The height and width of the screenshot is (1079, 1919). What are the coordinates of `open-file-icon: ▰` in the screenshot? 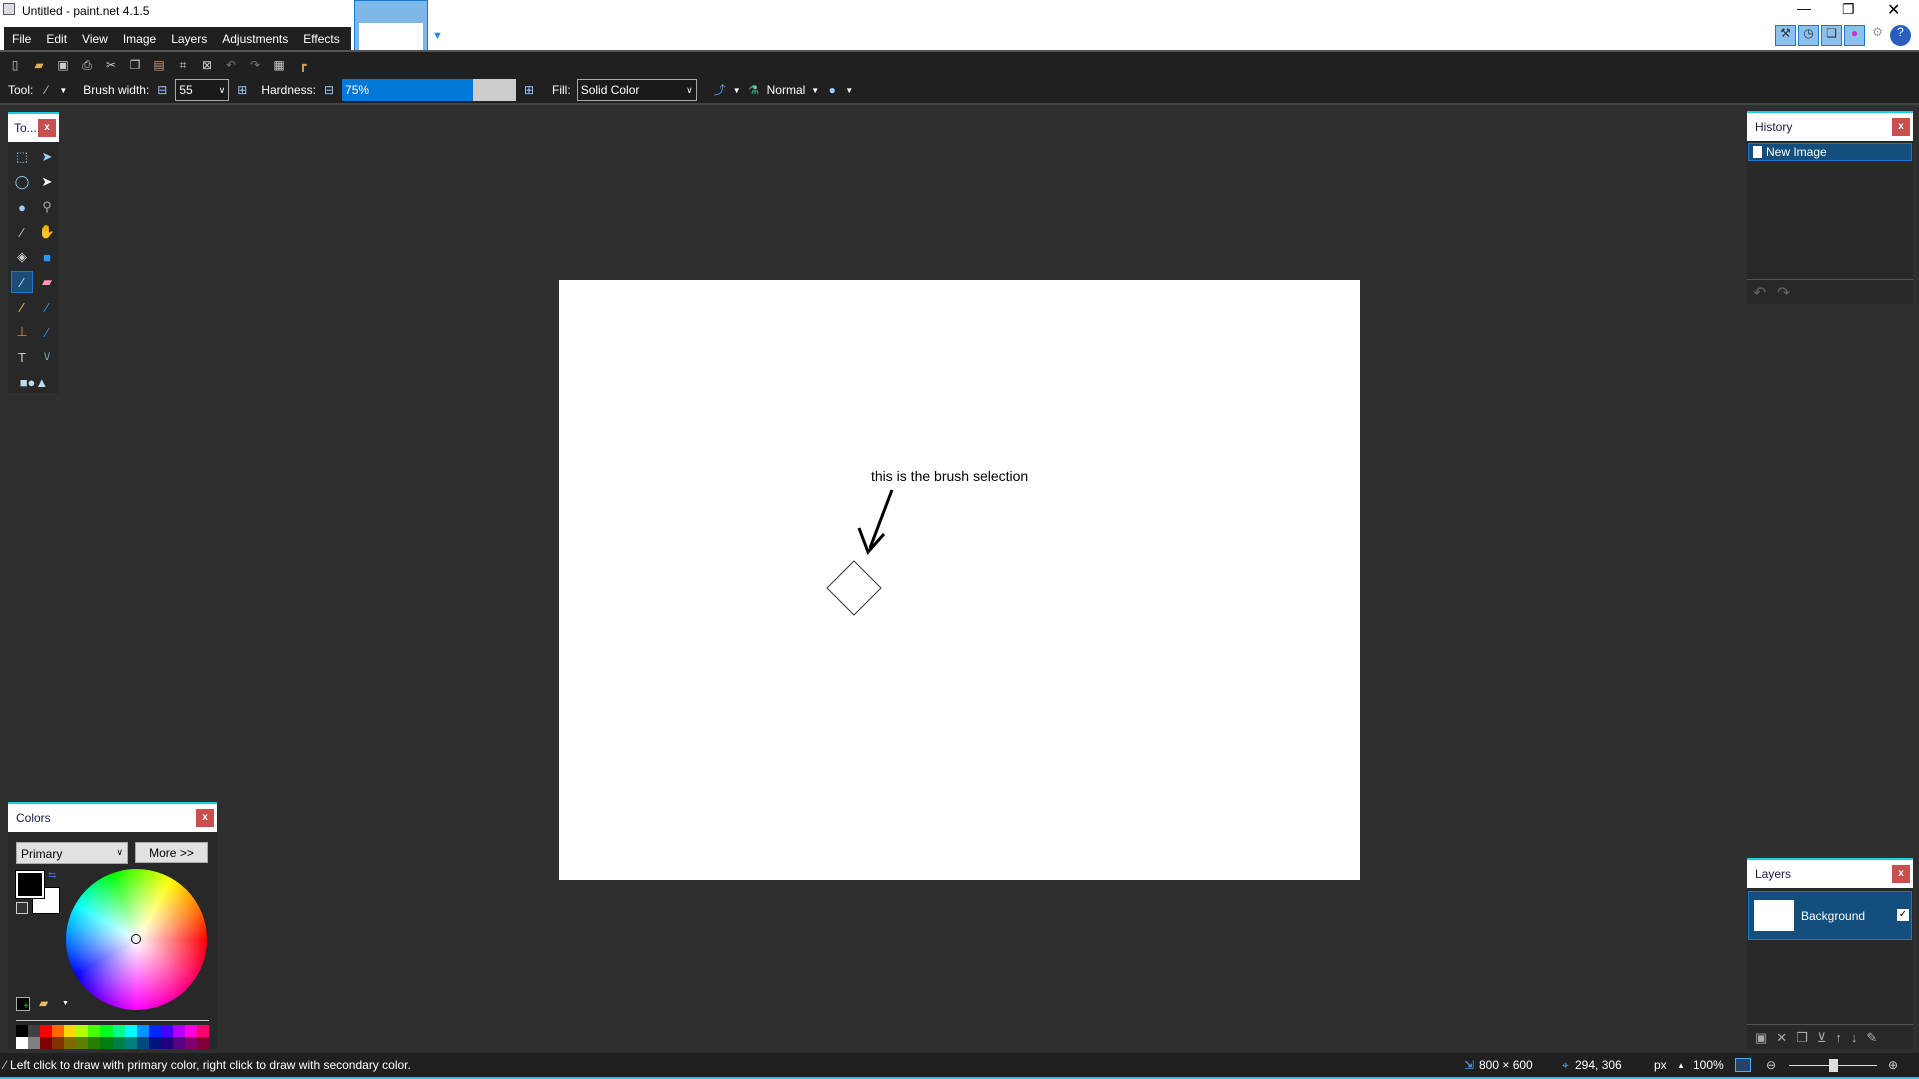 It's located at (39, 65).